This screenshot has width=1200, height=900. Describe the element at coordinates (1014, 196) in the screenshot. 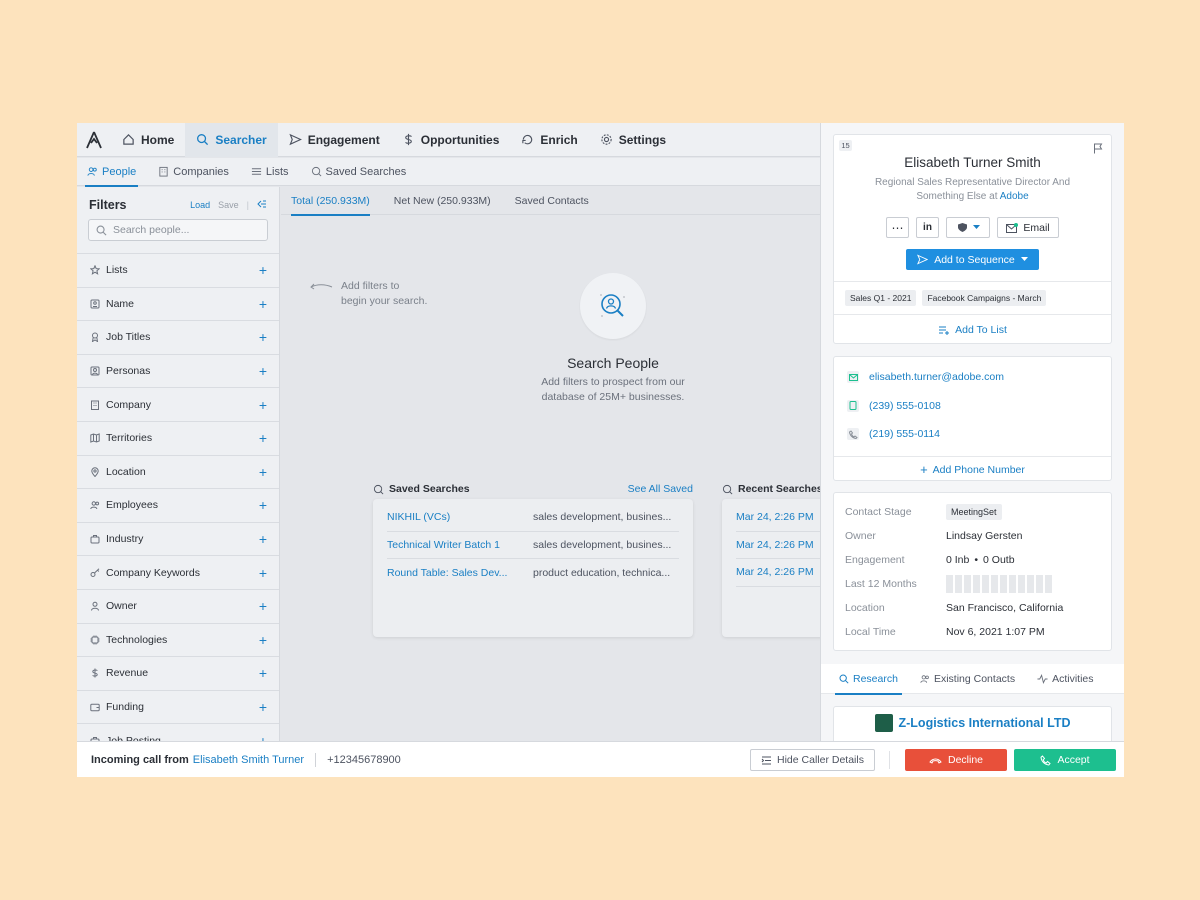

I see `contact-company-link: Adobe` at that location.